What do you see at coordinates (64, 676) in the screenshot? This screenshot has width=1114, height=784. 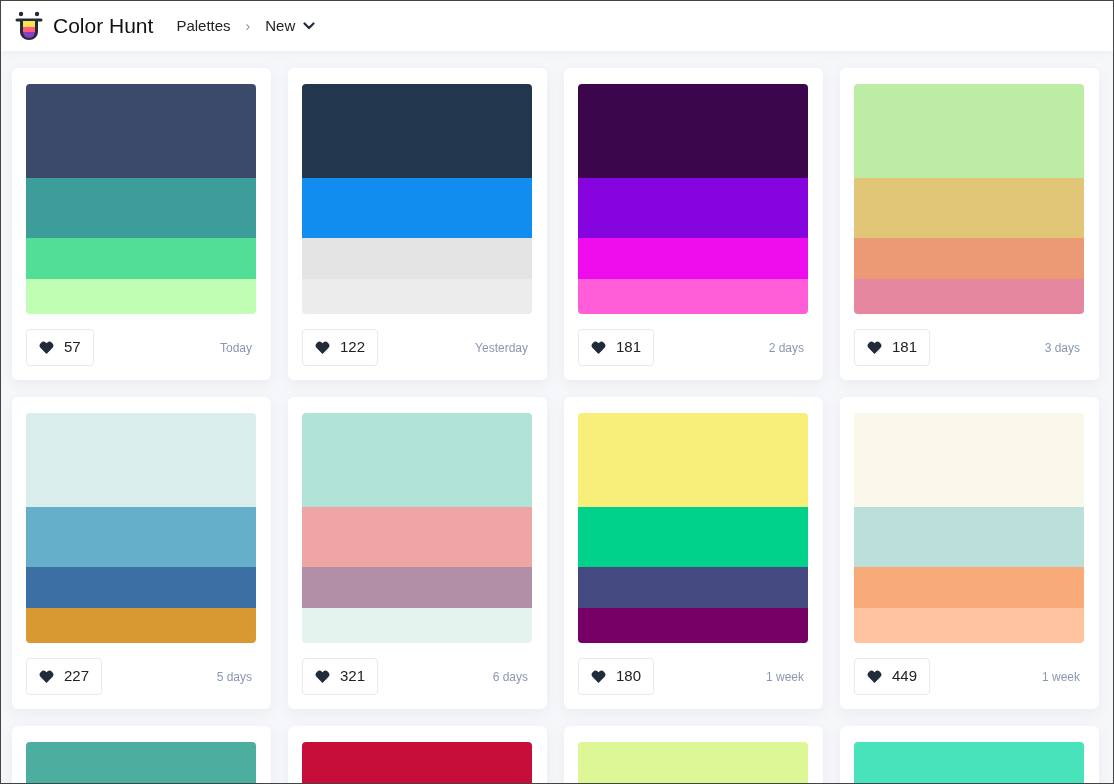 I see `like-button: 227` at bounding box center [64, 676].